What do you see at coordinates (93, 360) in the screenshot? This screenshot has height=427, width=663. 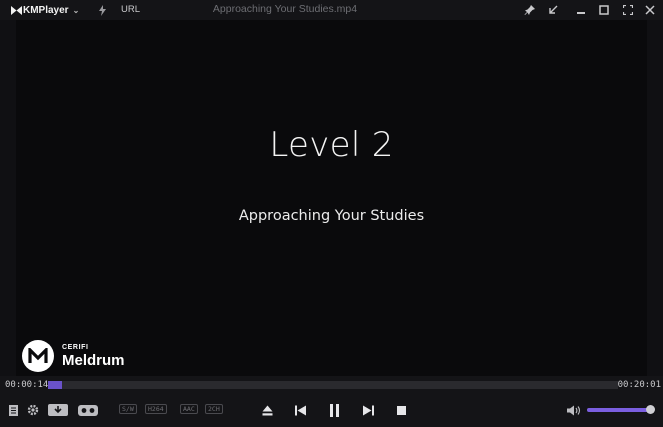 I see `brand-name-text: Meldrum` at bounding box center [93, 360].